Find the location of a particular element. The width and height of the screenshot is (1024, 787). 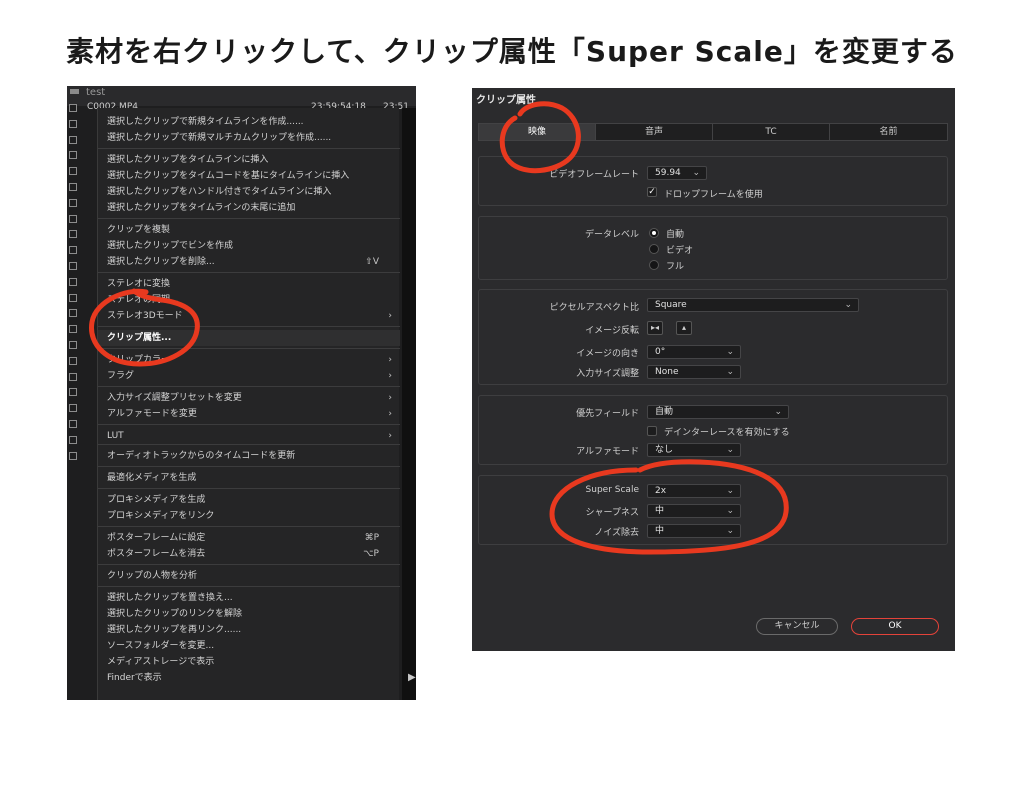

menu-item: メディアストレージで表示 is located at coordinates (249, 662).